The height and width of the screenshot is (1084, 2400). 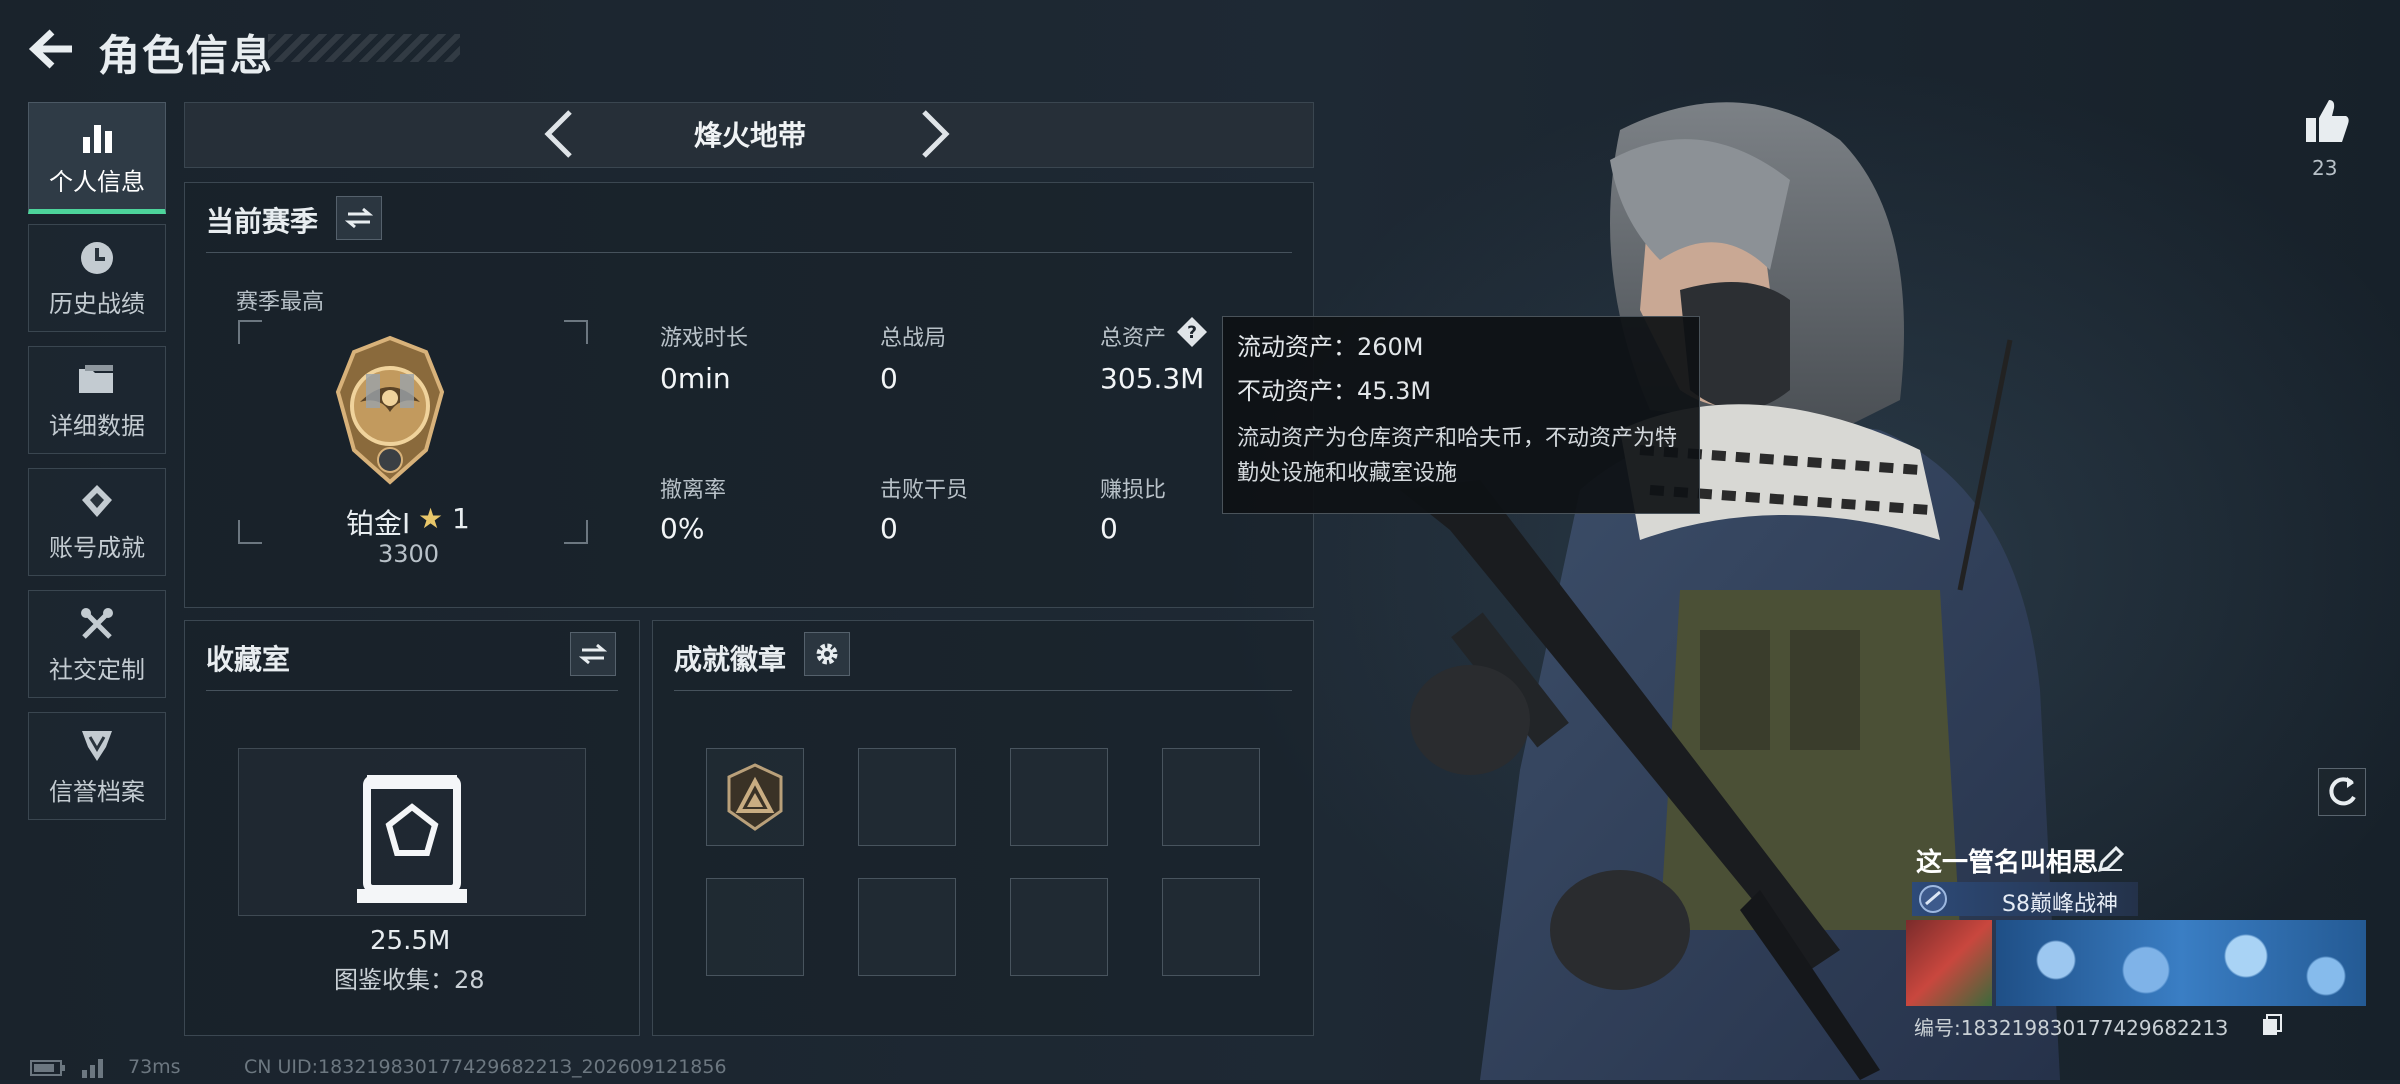 I want to click on ping-value: 73ms, so click(x=154, y=1067).